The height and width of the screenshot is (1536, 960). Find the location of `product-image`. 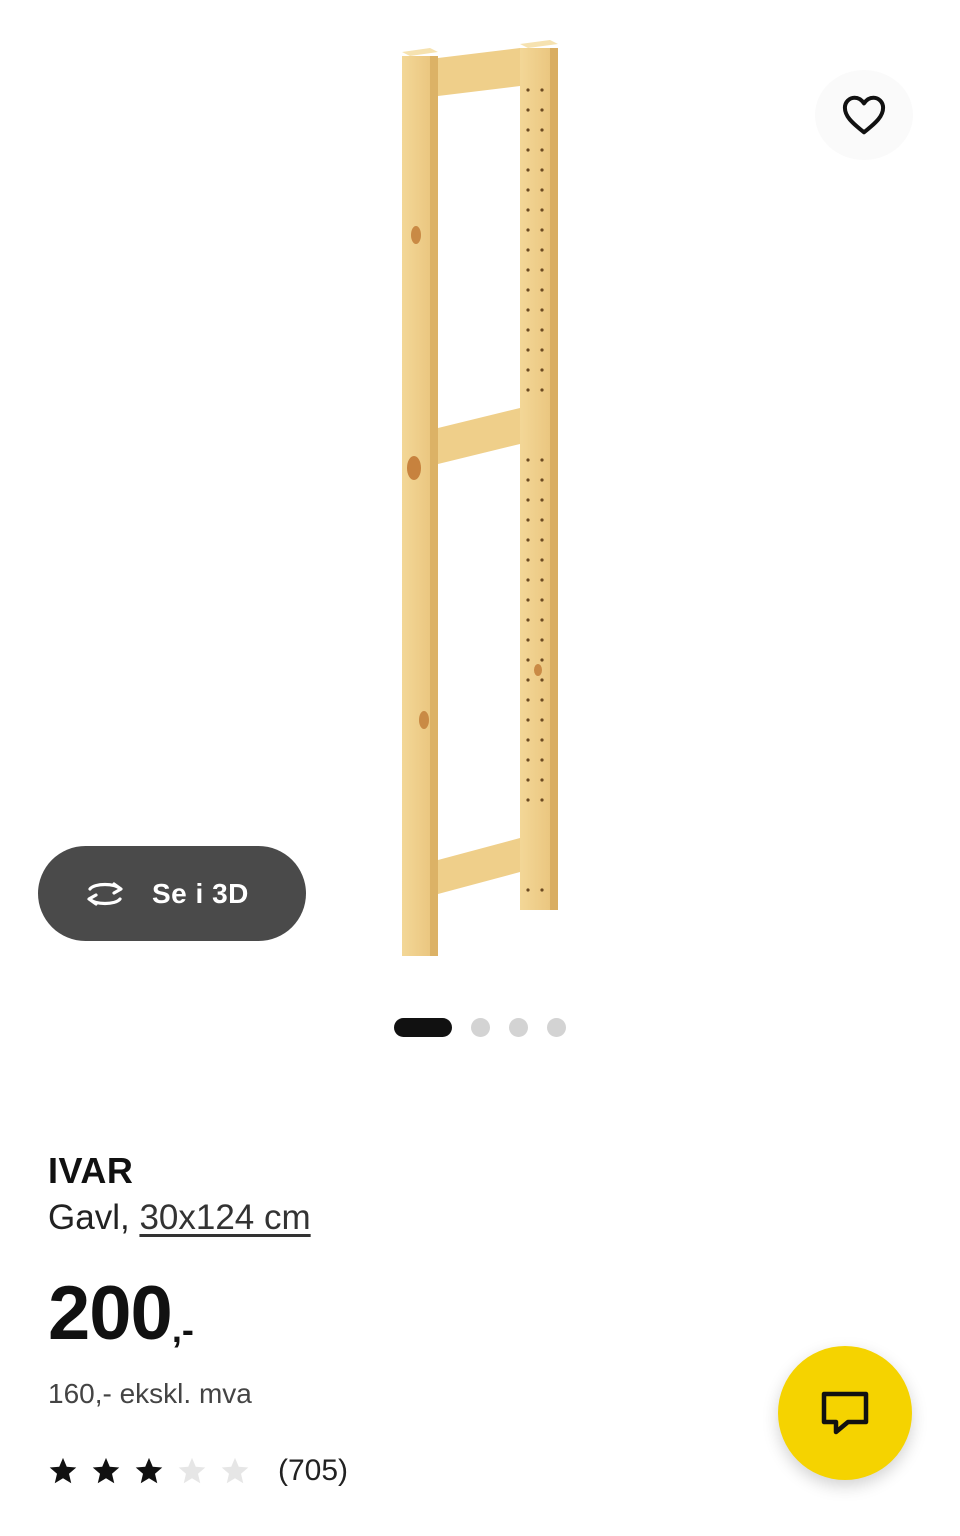

product-image is located at coordinates (480, 498).